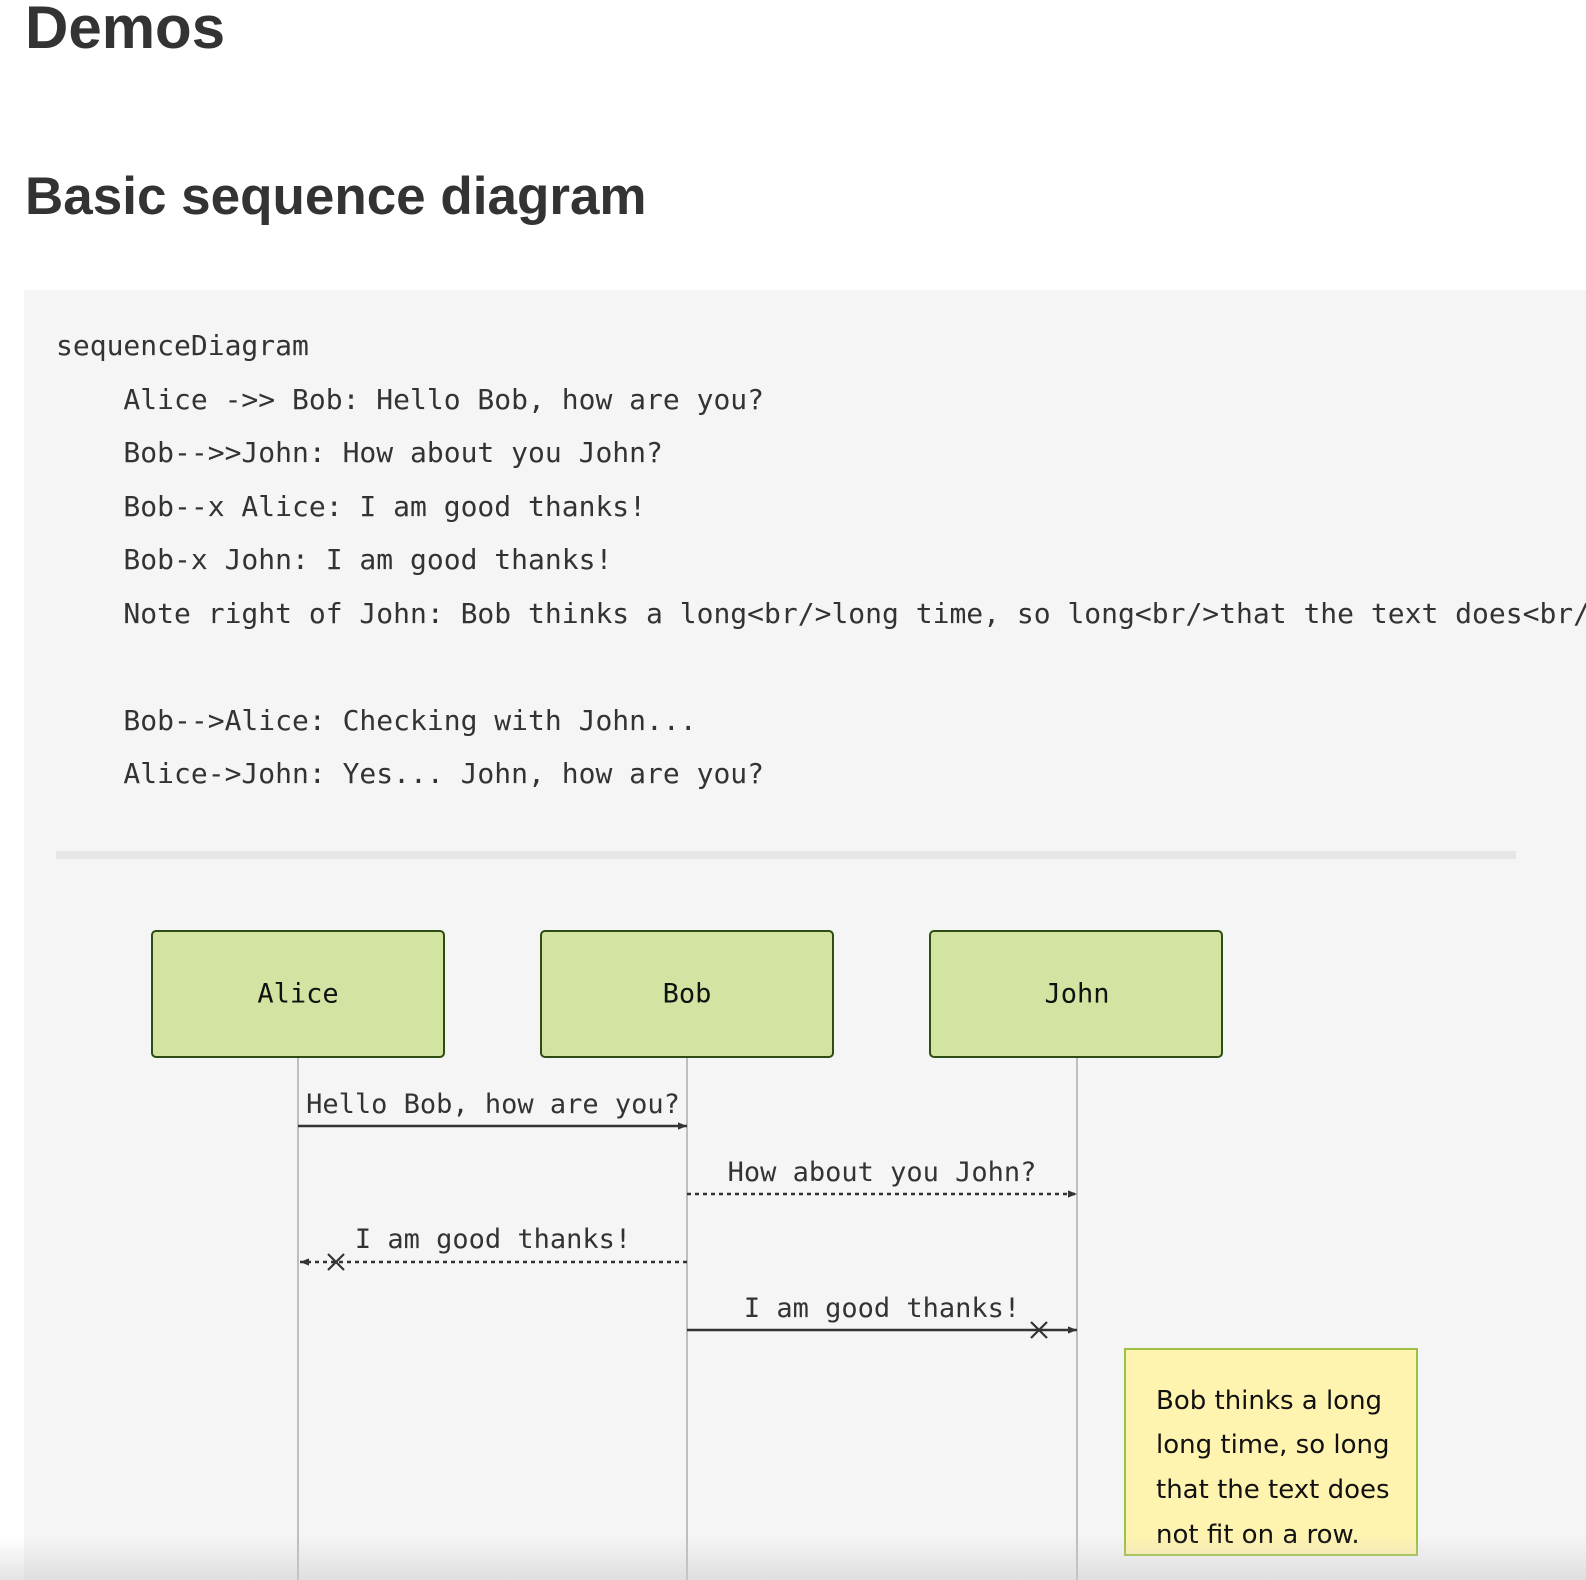  I want to click on actor-bob: Bob, so click(687, 994).